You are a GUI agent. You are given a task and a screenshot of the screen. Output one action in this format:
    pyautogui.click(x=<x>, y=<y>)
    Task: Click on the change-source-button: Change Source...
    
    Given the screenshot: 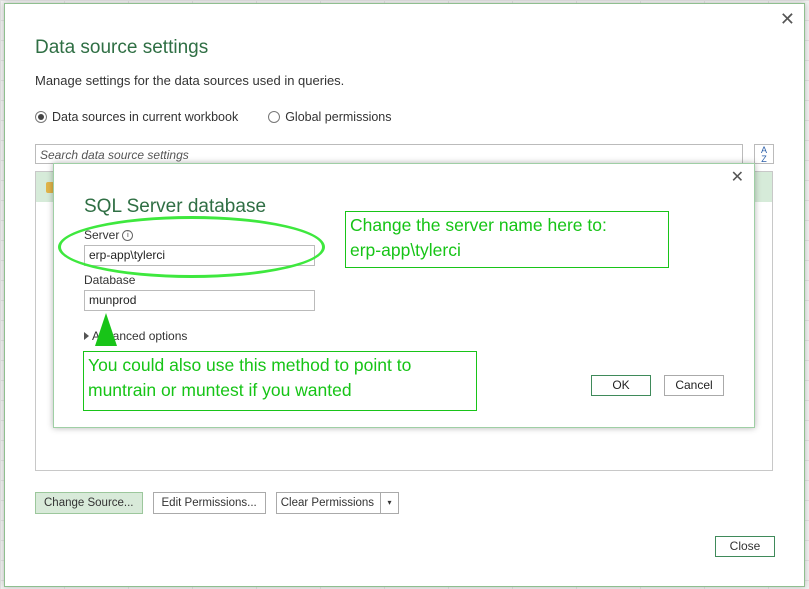 What is the action you would take?
    pyautogui.click(x=89, y=503)
    